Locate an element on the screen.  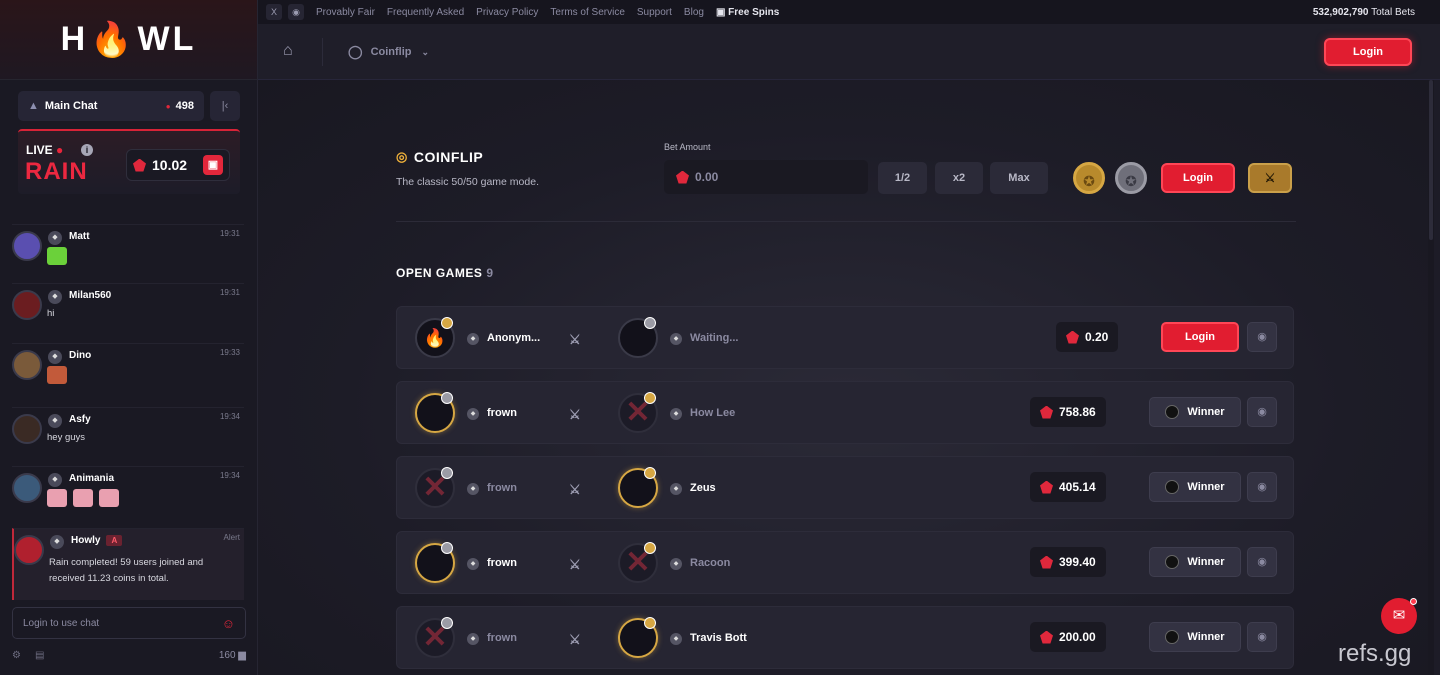
chat-message: ◆ Asfy 19:34 hey guys is located at coordinates (128, 435).